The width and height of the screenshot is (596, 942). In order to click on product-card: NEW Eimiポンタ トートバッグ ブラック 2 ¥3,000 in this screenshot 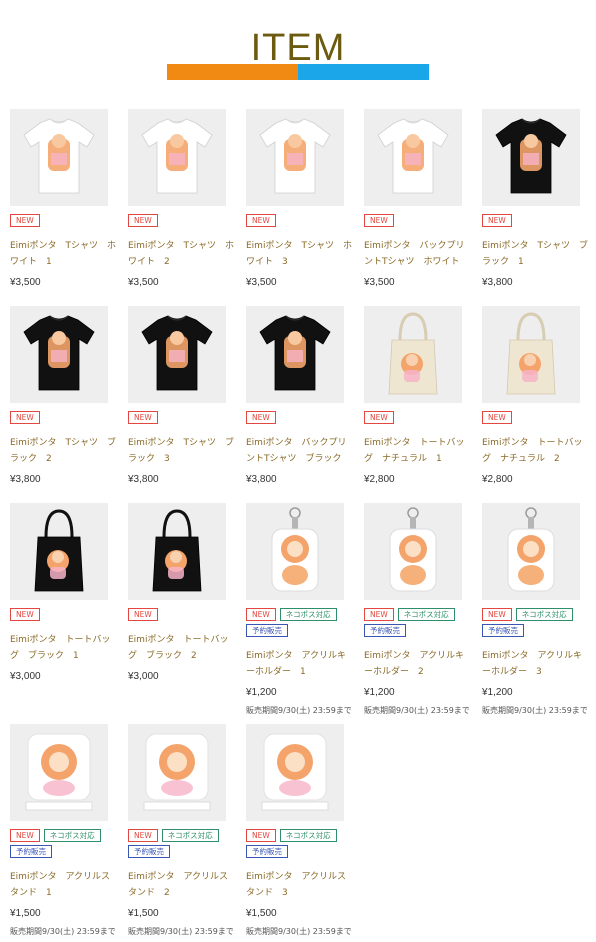, I will do `click(178, 593)`.